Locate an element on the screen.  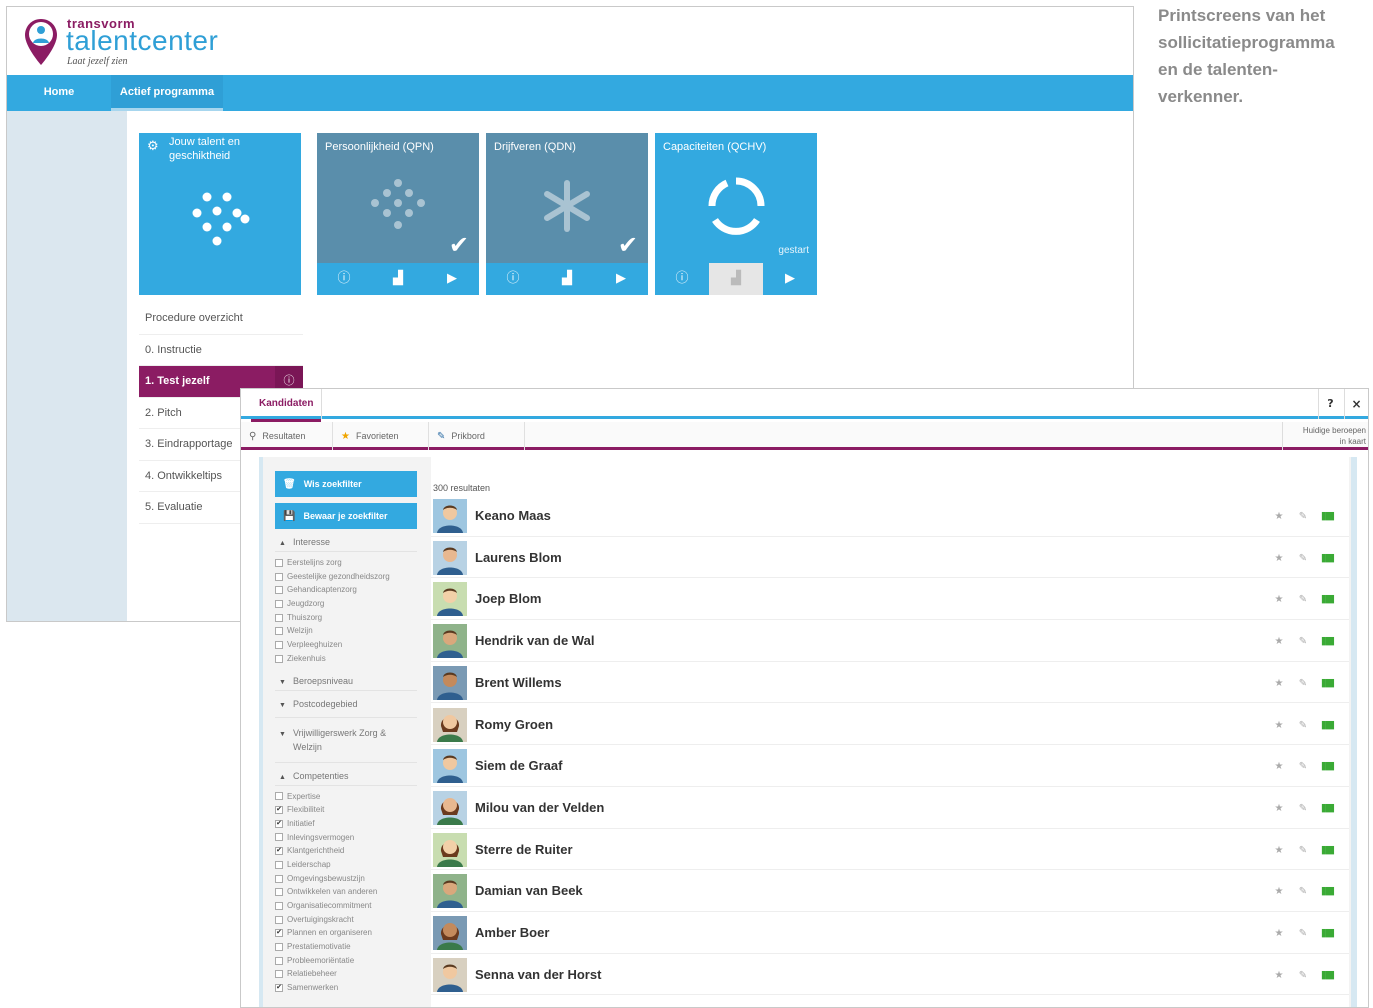
candidate-row: Siem de Graaf ★ ✎ ▮▮▮ is located at coordinates (890, 766).